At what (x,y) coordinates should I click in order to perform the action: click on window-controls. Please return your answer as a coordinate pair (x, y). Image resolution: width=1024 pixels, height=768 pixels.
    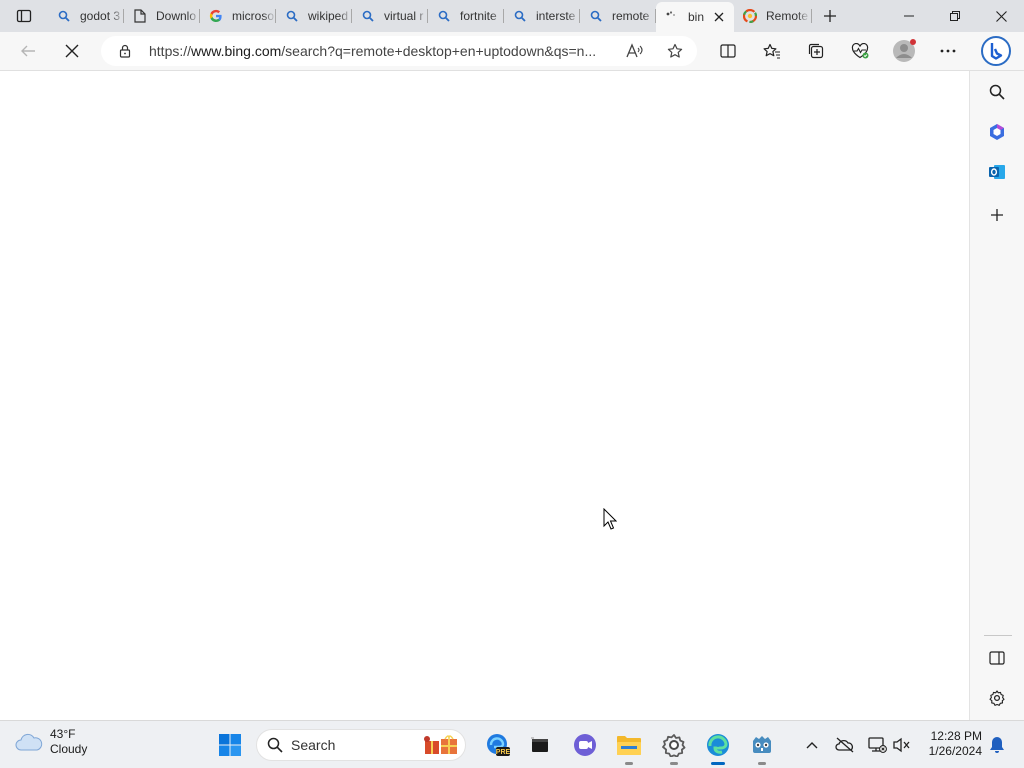
    Looking at the image, I should click on (955, 16).